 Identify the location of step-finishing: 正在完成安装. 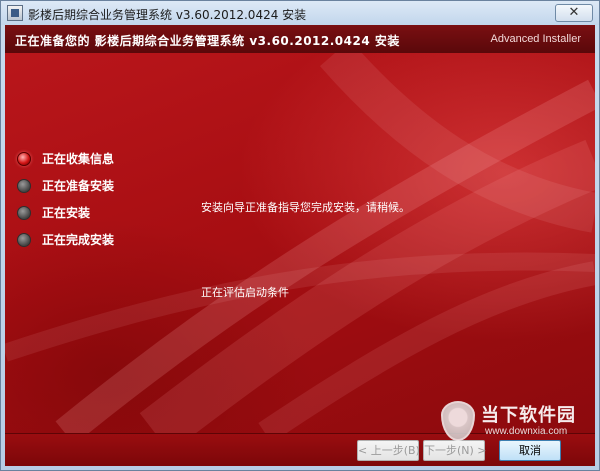
(65, 239).